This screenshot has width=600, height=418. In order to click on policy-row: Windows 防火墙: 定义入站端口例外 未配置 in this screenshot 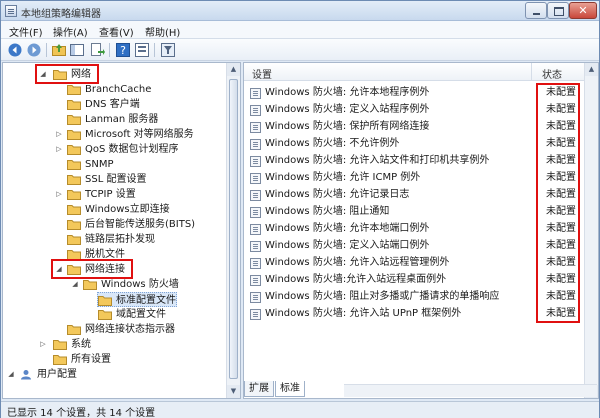, I will do `click(413, 246)`.